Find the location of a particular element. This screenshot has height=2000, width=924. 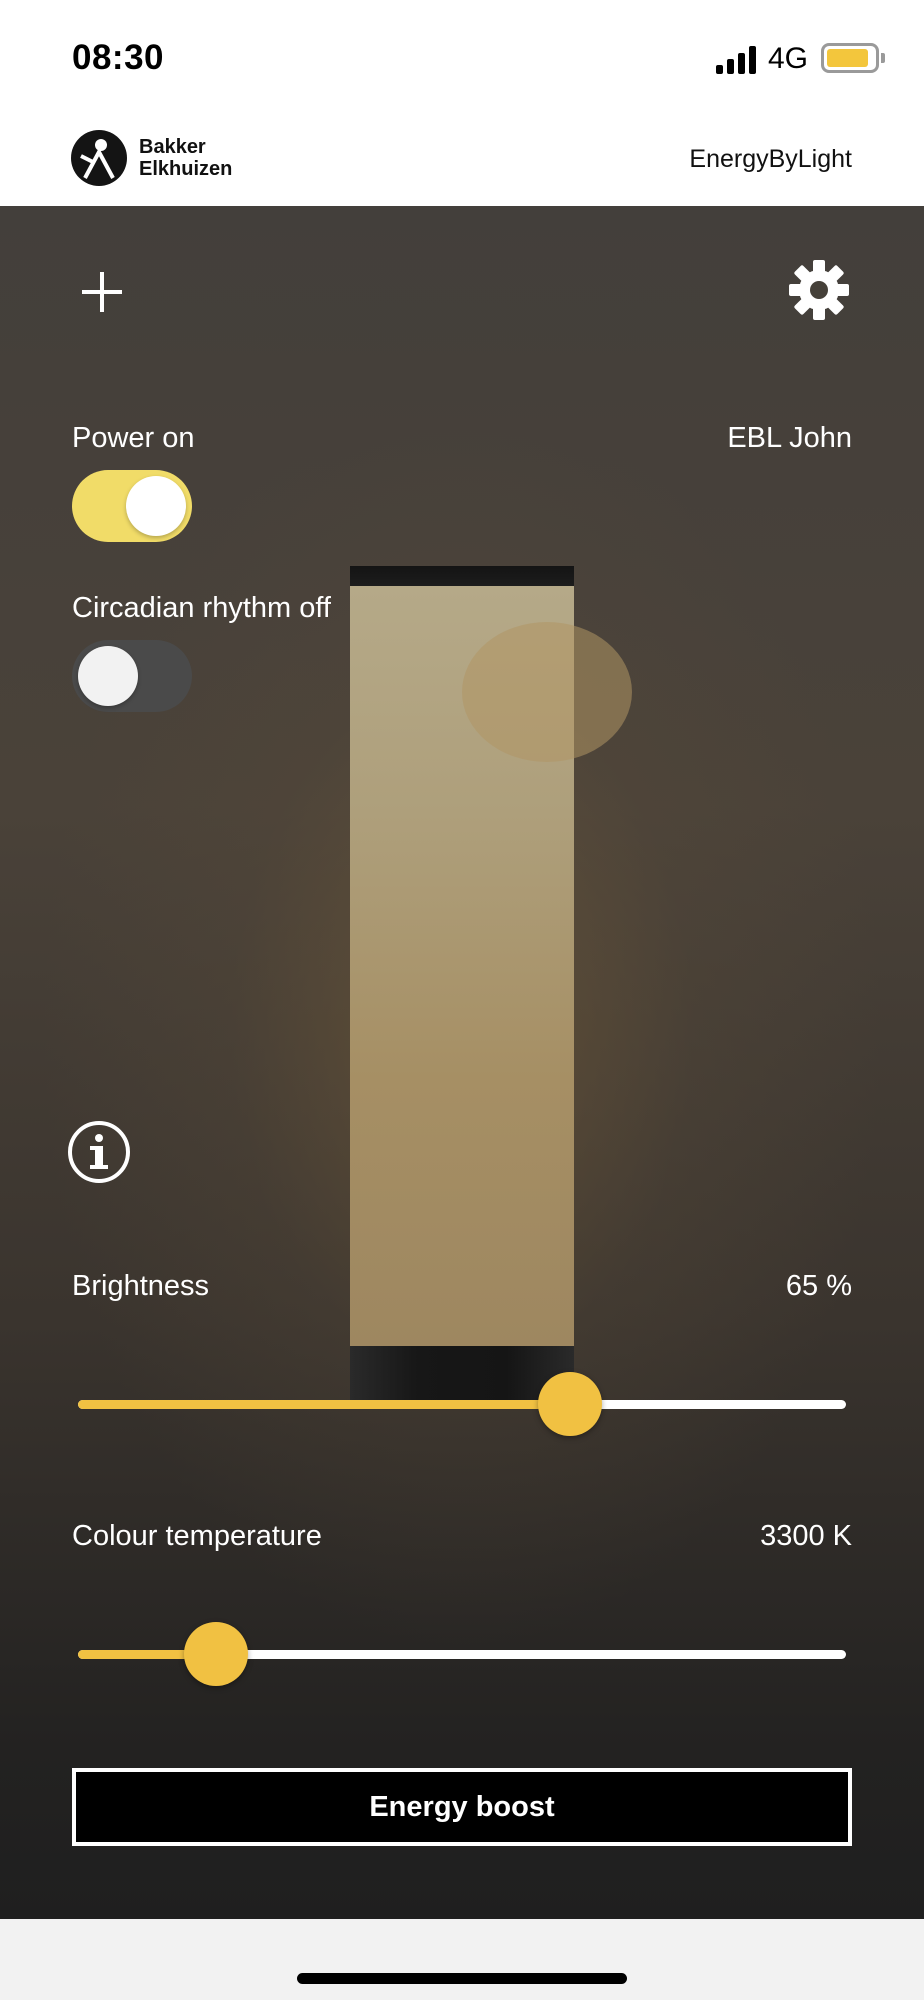

gear-icon is located at coordinates (819, 290).